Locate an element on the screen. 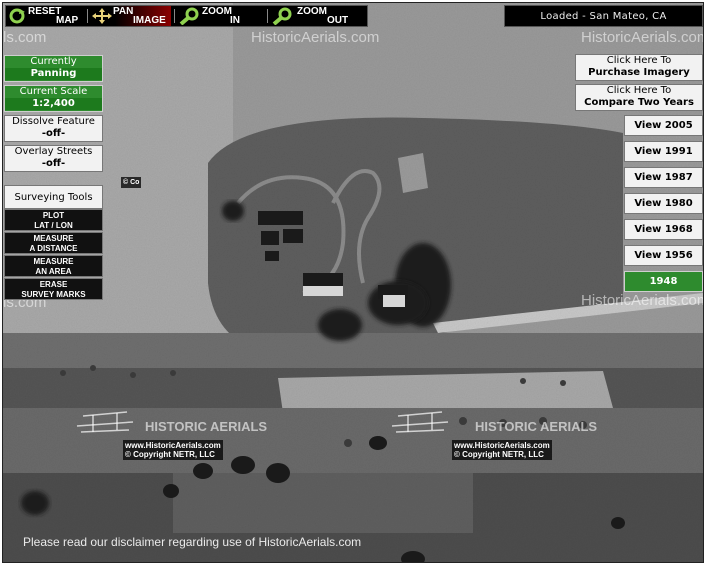 Image resolution: width=707 pixels, height=567 pixels. map-toolbar: RESET MAP PAN IMAGE ZOOM IN ZOOM OUT is located at coordinates (186, 16).